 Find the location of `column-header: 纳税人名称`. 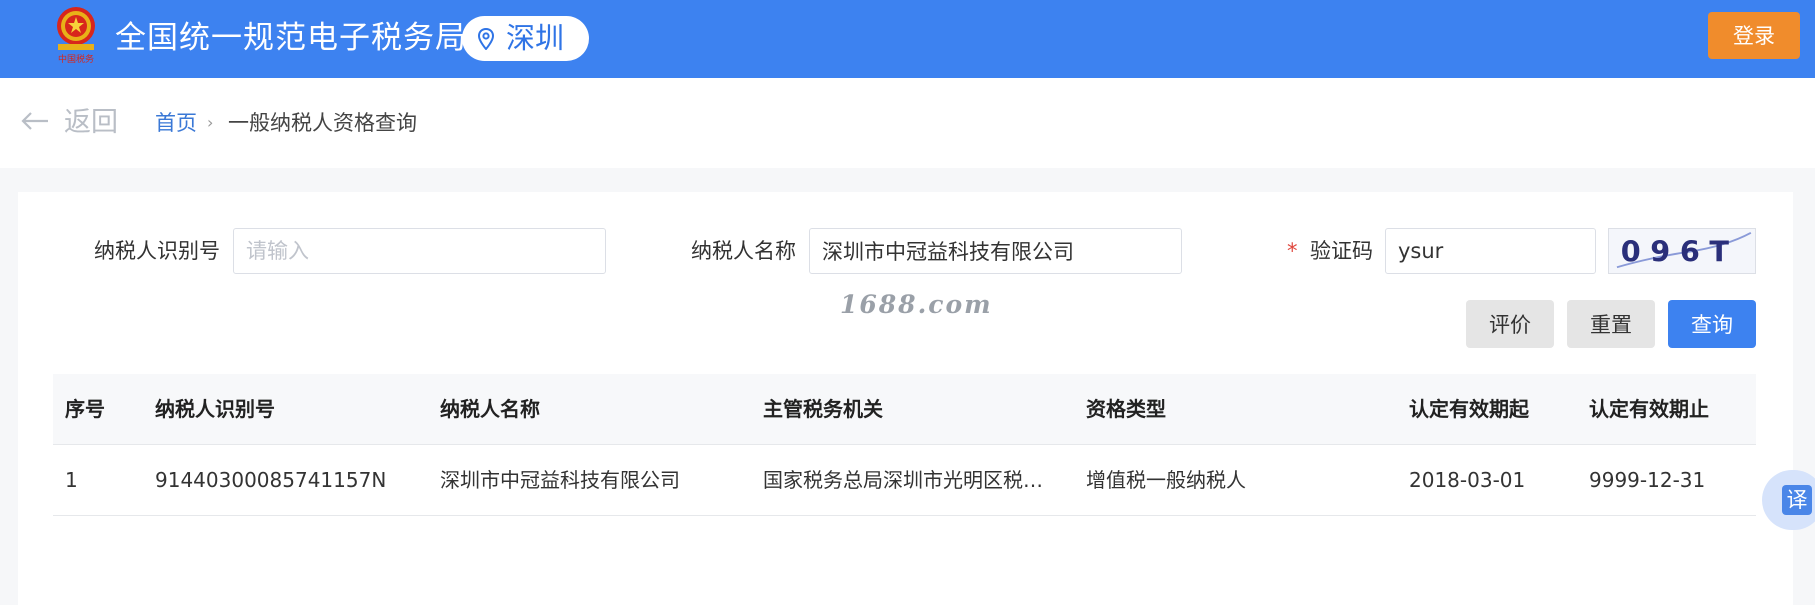

column-header: 纳税人名称 is located at coordinates (490, 409).